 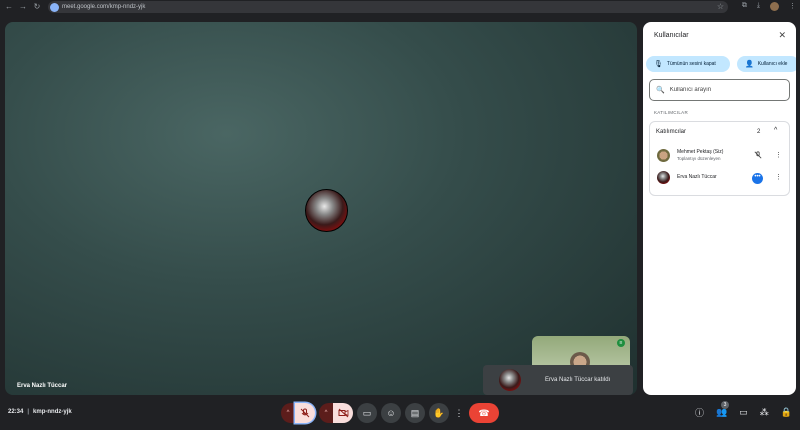 What do you see at coordinates (699, 158) in the screenshot?
I see `participant-role: Toplantıyı düzenleyen` at bounding box center [699, 158].